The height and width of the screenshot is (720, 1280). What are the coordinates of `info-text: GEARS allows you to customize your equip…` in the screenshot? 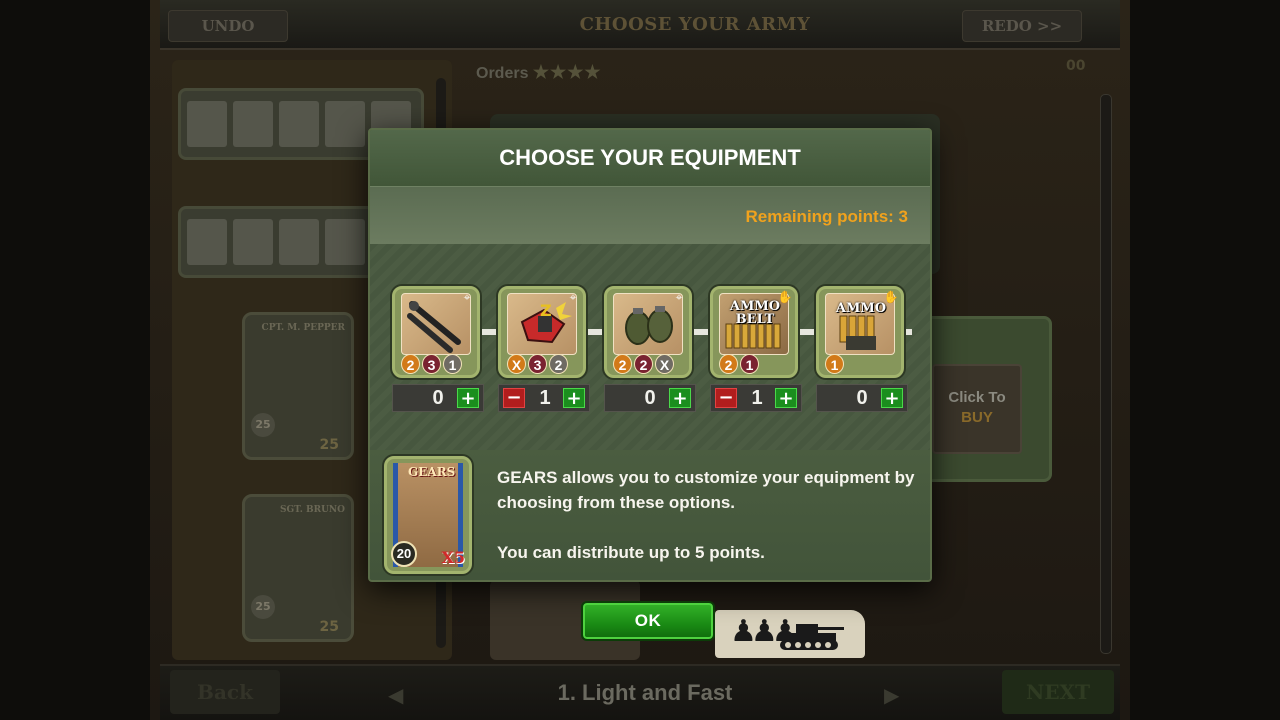 It's located at (707, 515).